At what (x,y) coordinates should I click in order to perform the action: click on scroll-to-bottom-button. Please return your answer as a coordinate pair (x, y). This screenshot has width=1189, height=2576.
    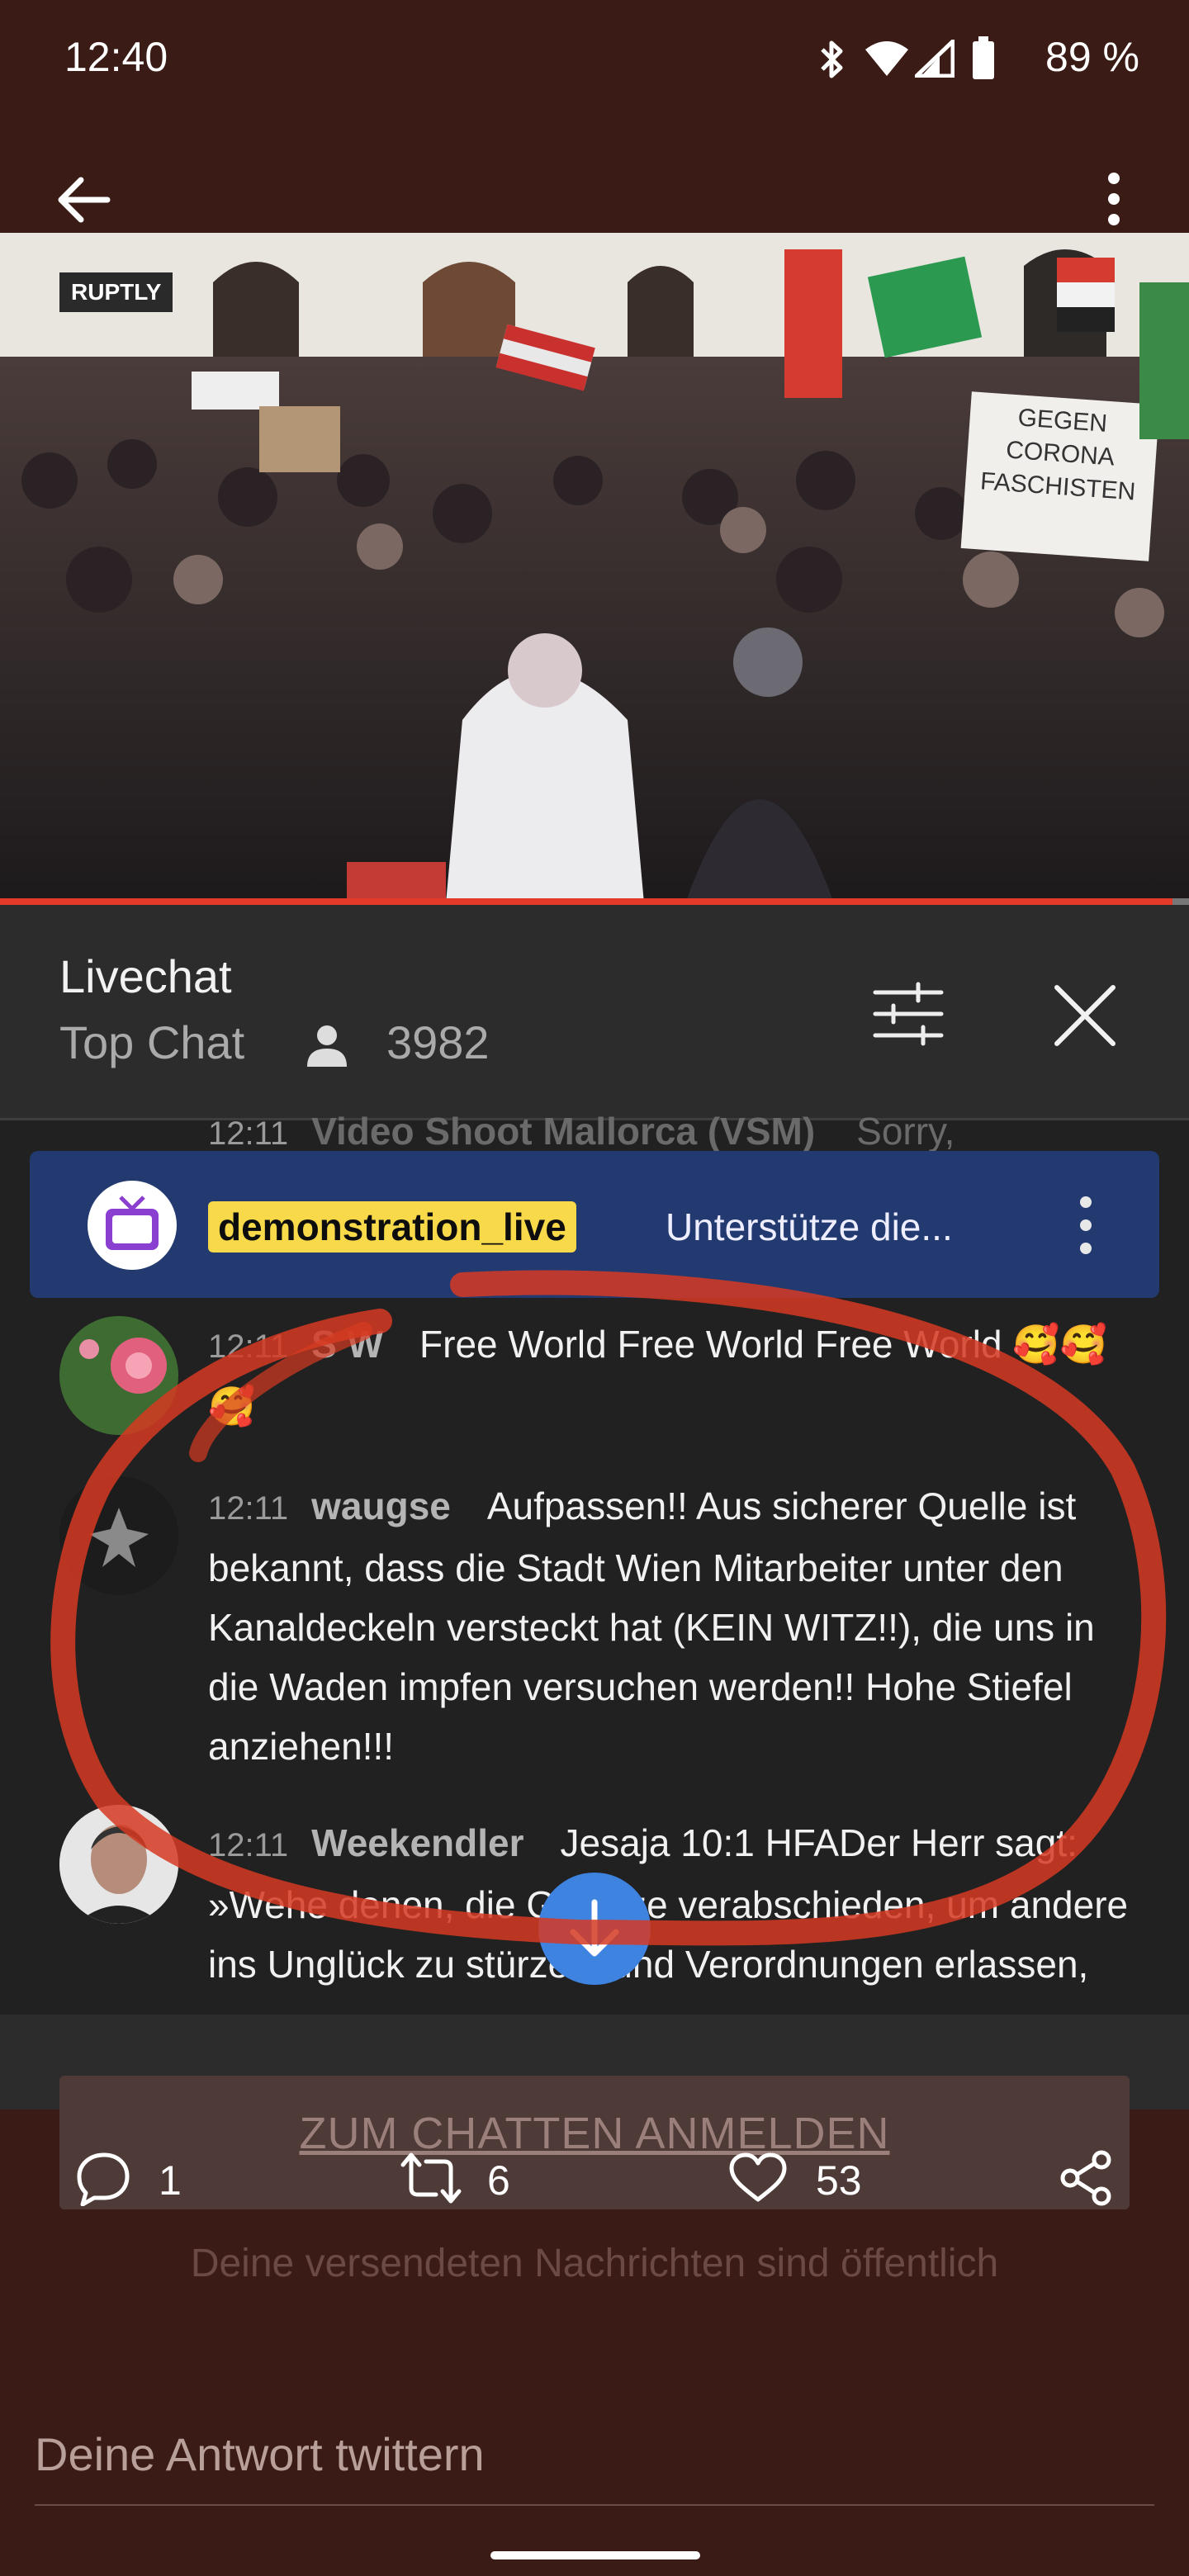
    Looking at the image, I should click on (594, 1929).